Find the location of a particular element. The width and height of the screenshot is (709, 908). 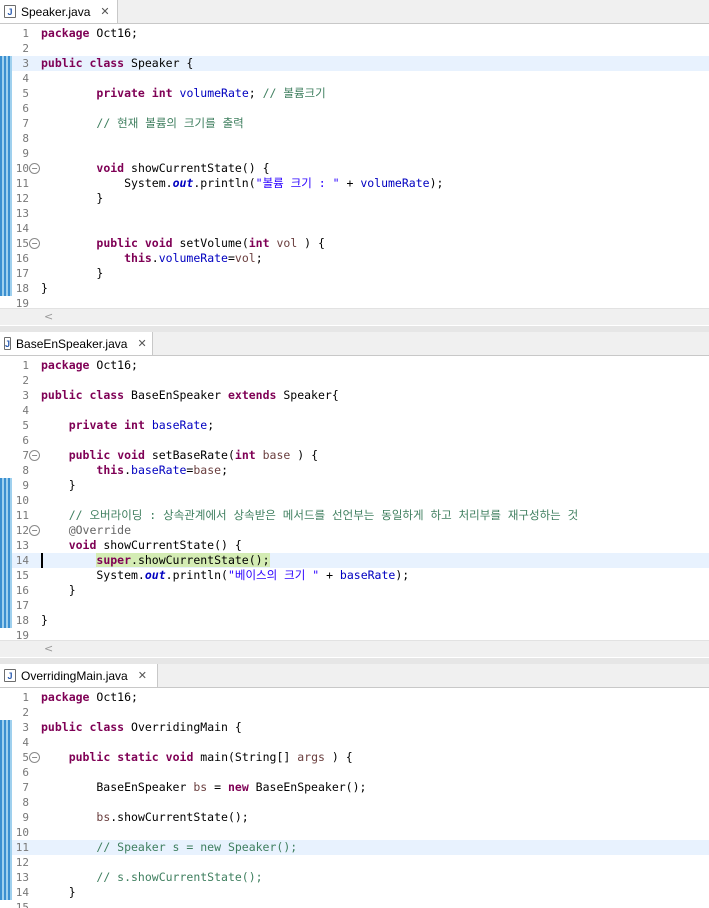

code-line: 5 private int baseRate; is located at coordinates (354, 425).